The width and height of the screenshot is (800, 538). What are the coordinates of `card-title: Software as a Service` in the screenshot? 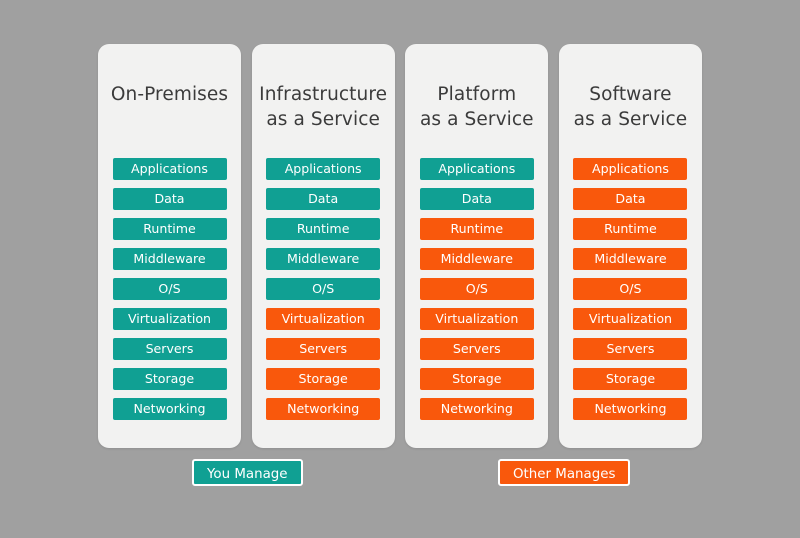 It's located at (630, 112).